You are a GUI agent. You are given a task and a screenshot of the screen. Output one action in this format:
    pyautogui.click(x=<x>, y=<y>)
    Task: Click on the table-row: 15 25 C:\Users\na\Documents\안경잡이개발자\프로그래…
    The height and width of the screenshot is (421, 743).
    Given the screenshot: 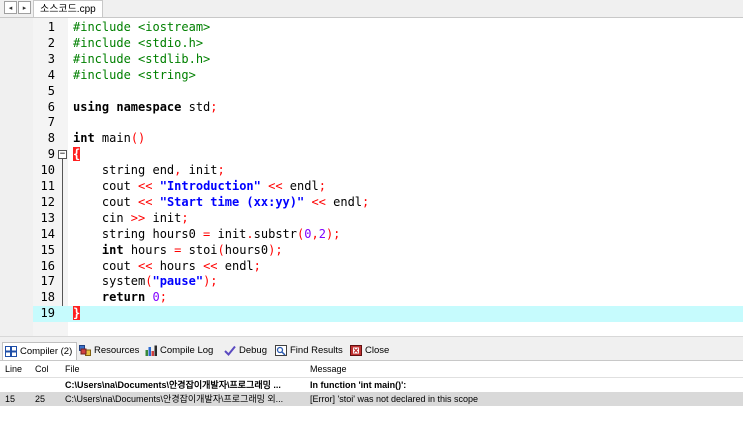 What is the action you would take?
    pyautogui.click(x=371, y=399)
    